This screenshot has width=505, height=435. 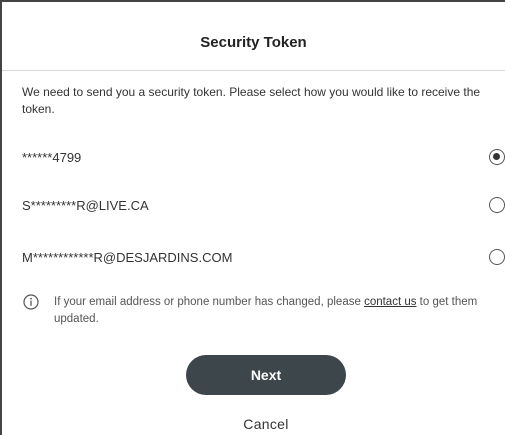 What do you see at coordinates (127, 257) in the screenshot?
I see `option-label: M************R@DESJARDINS.COM` at bounding box center [127, 257].